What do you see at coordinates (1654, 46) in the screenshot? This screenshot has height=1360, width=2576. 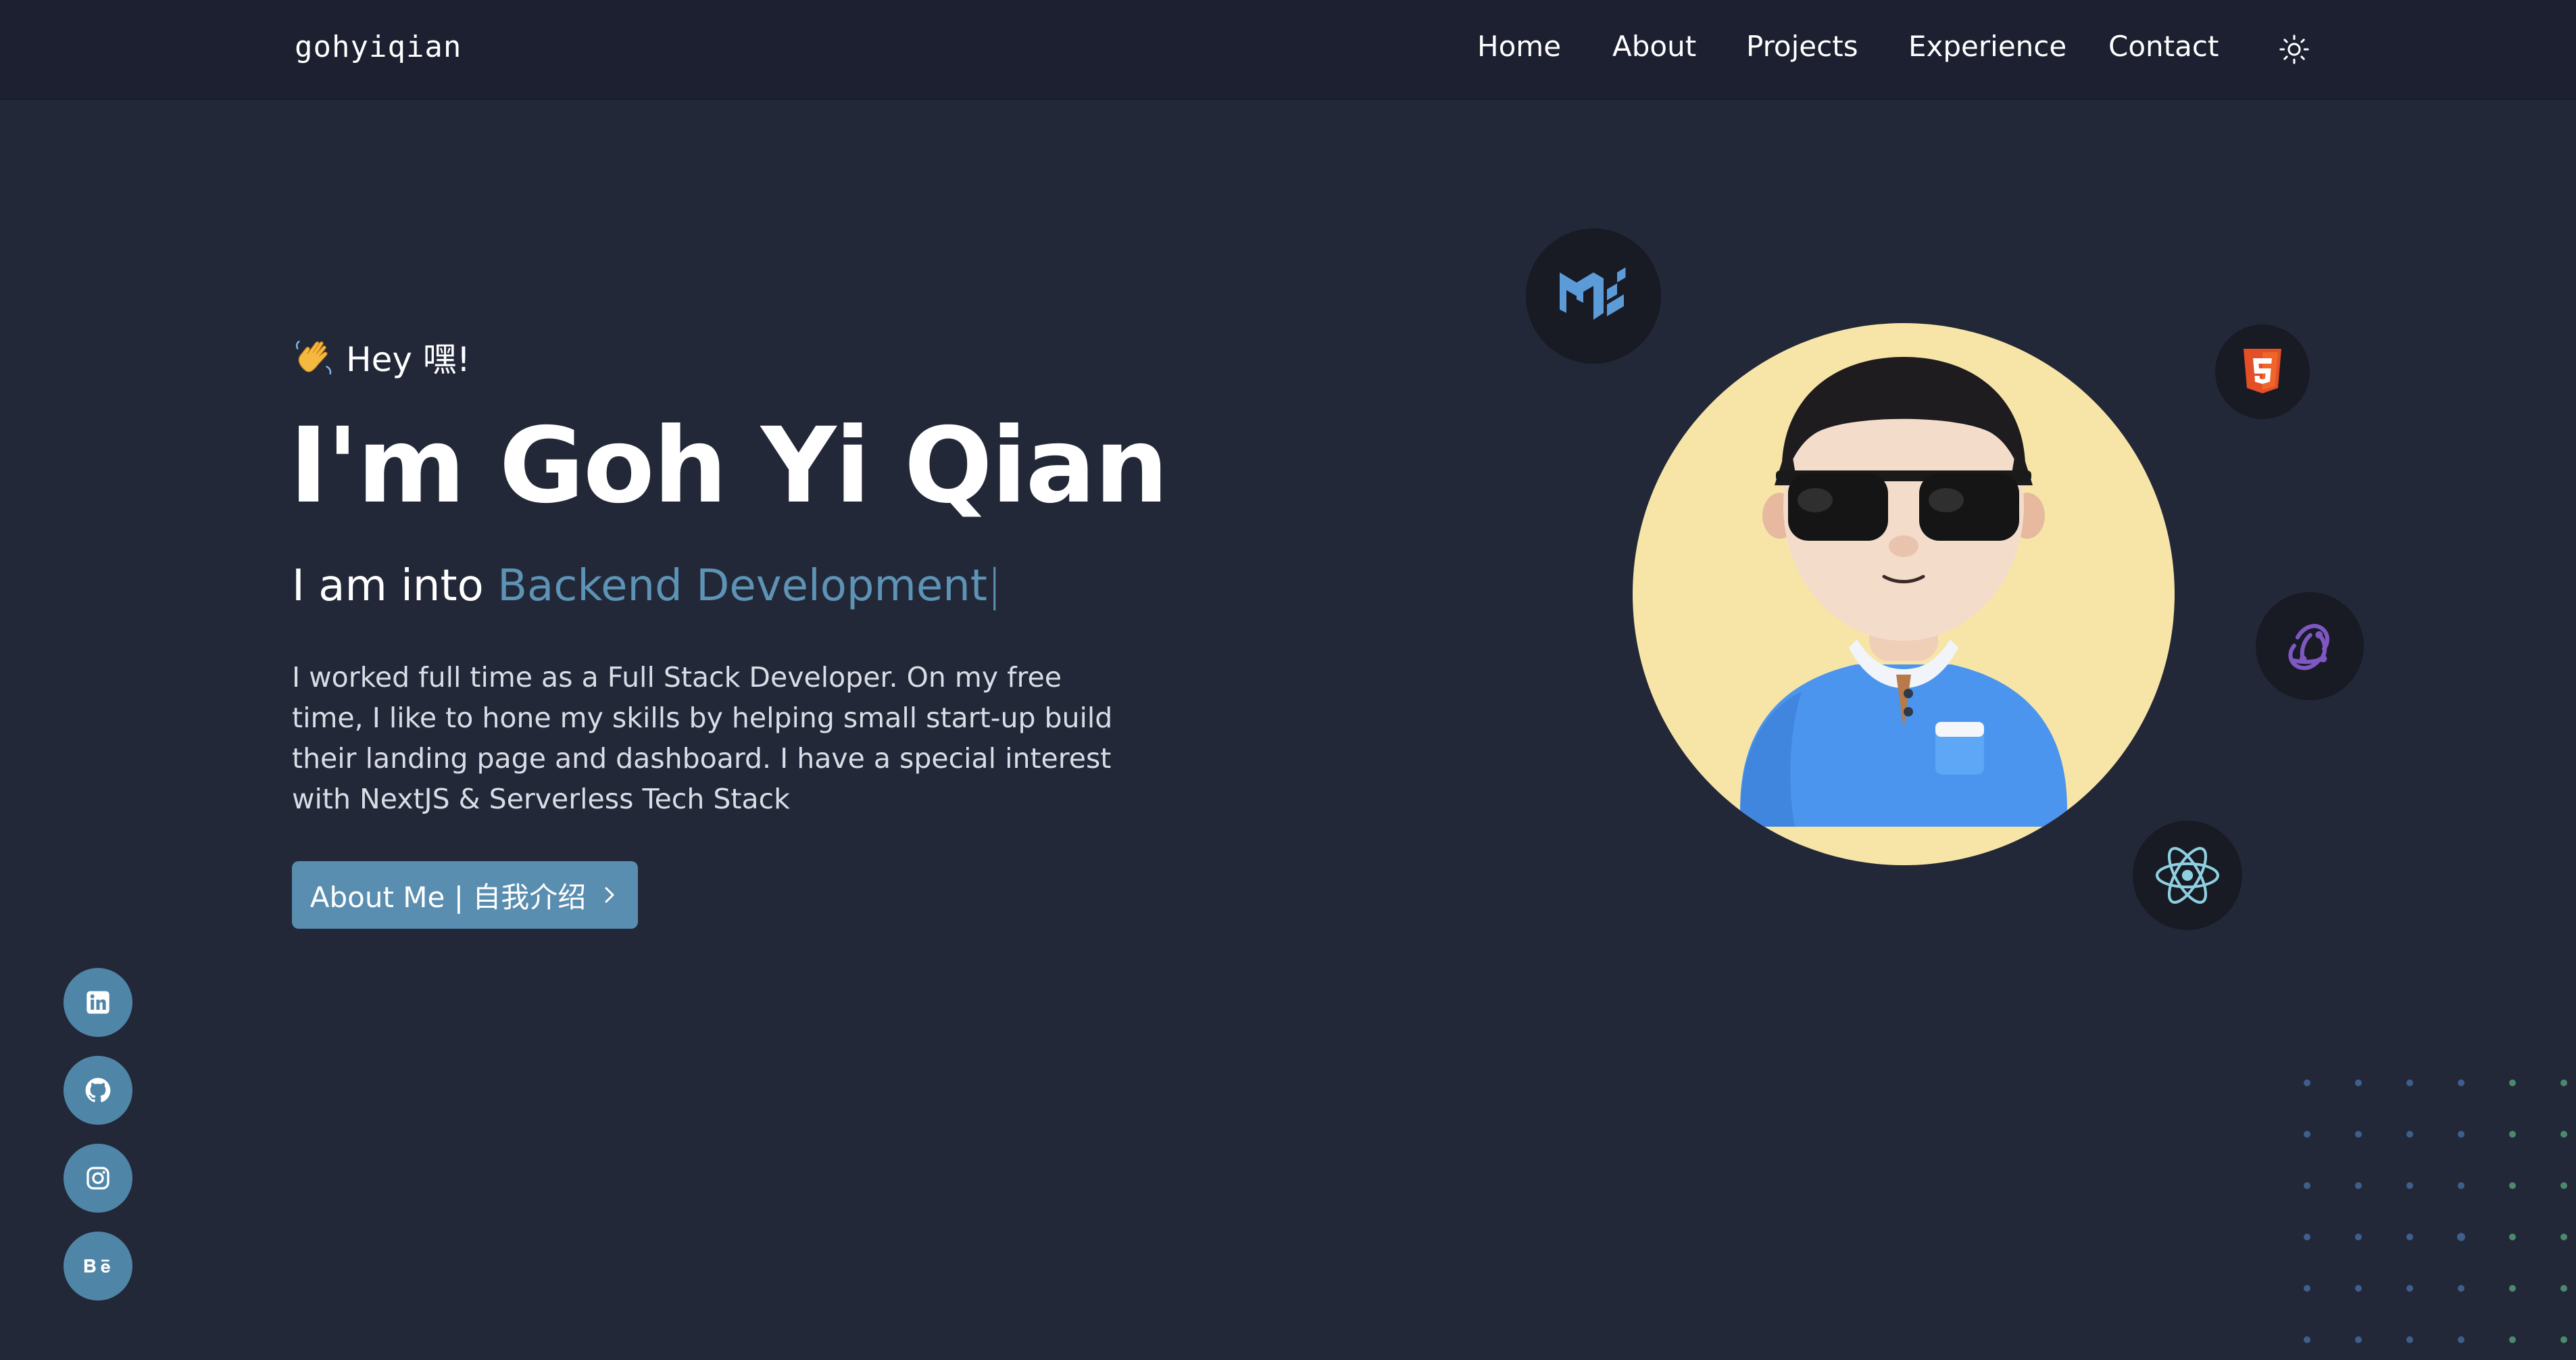 I see `nav-about: About` at bounding box center [1654, 46].